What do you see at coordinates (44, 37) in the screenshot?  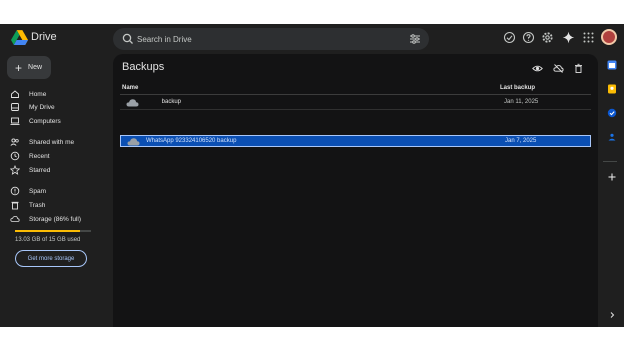 I see `brand-name: Drive` at bounding box center [44, 37].